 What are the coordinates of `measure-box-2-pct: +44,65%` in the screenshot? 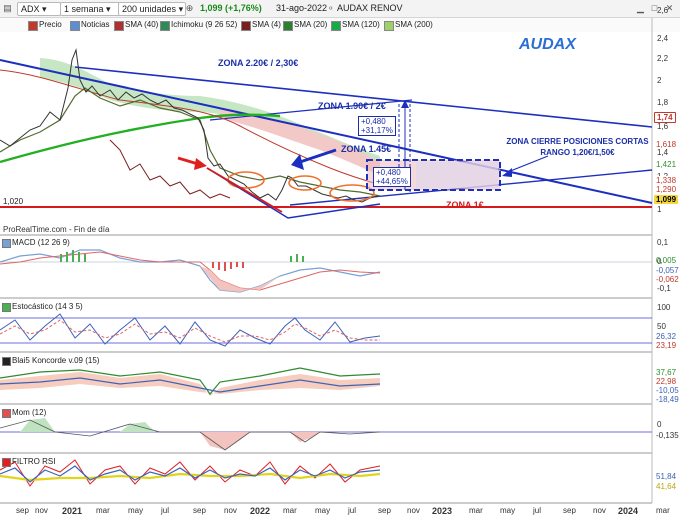 It's located at (392, 181).